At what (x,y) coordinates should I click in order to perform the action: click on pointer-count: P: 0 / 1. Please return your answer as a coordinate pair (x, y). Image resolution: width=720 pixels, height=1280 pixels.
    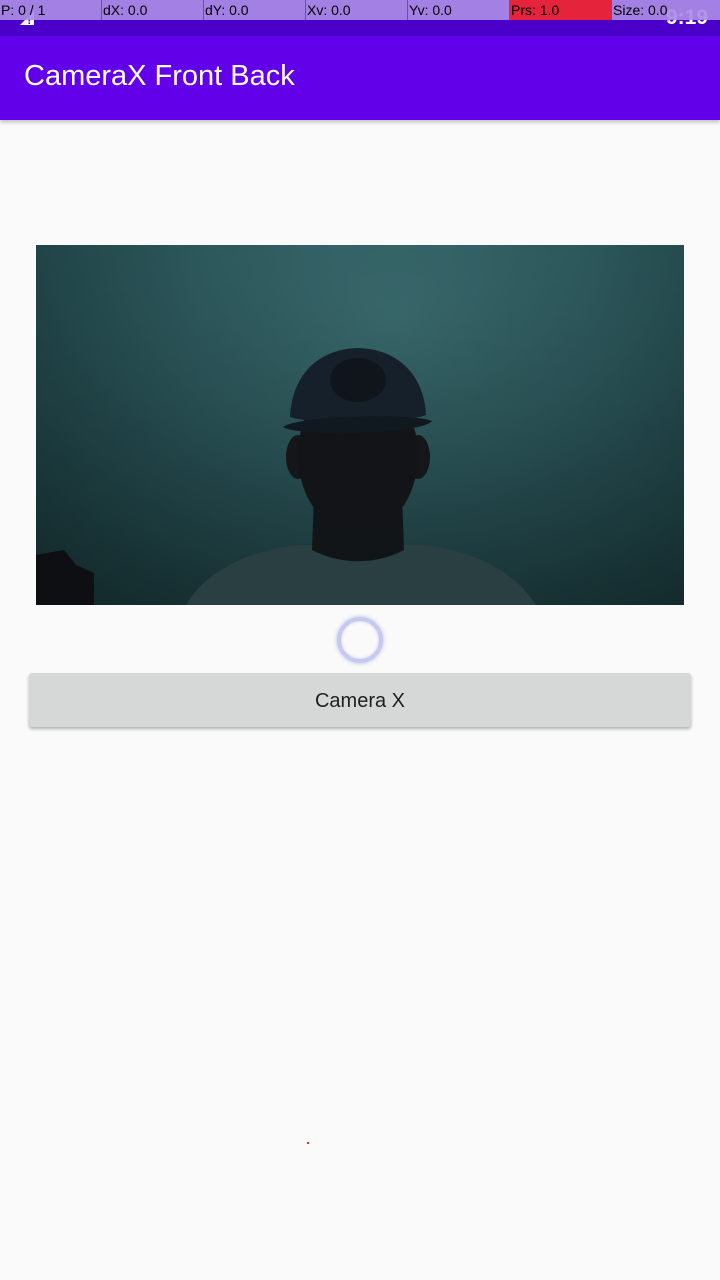
    Looking at the image, I should click on (51, 10).